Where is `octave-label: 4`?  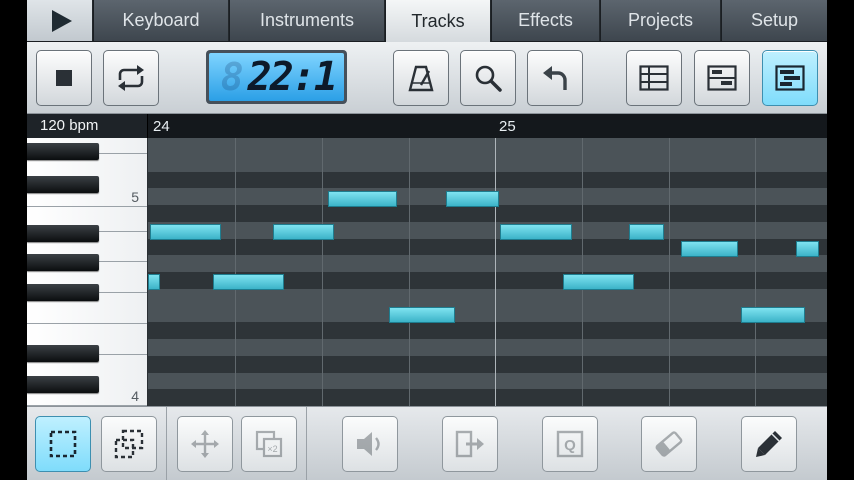
octave-label: 4 is located at coordinates (135, 396).